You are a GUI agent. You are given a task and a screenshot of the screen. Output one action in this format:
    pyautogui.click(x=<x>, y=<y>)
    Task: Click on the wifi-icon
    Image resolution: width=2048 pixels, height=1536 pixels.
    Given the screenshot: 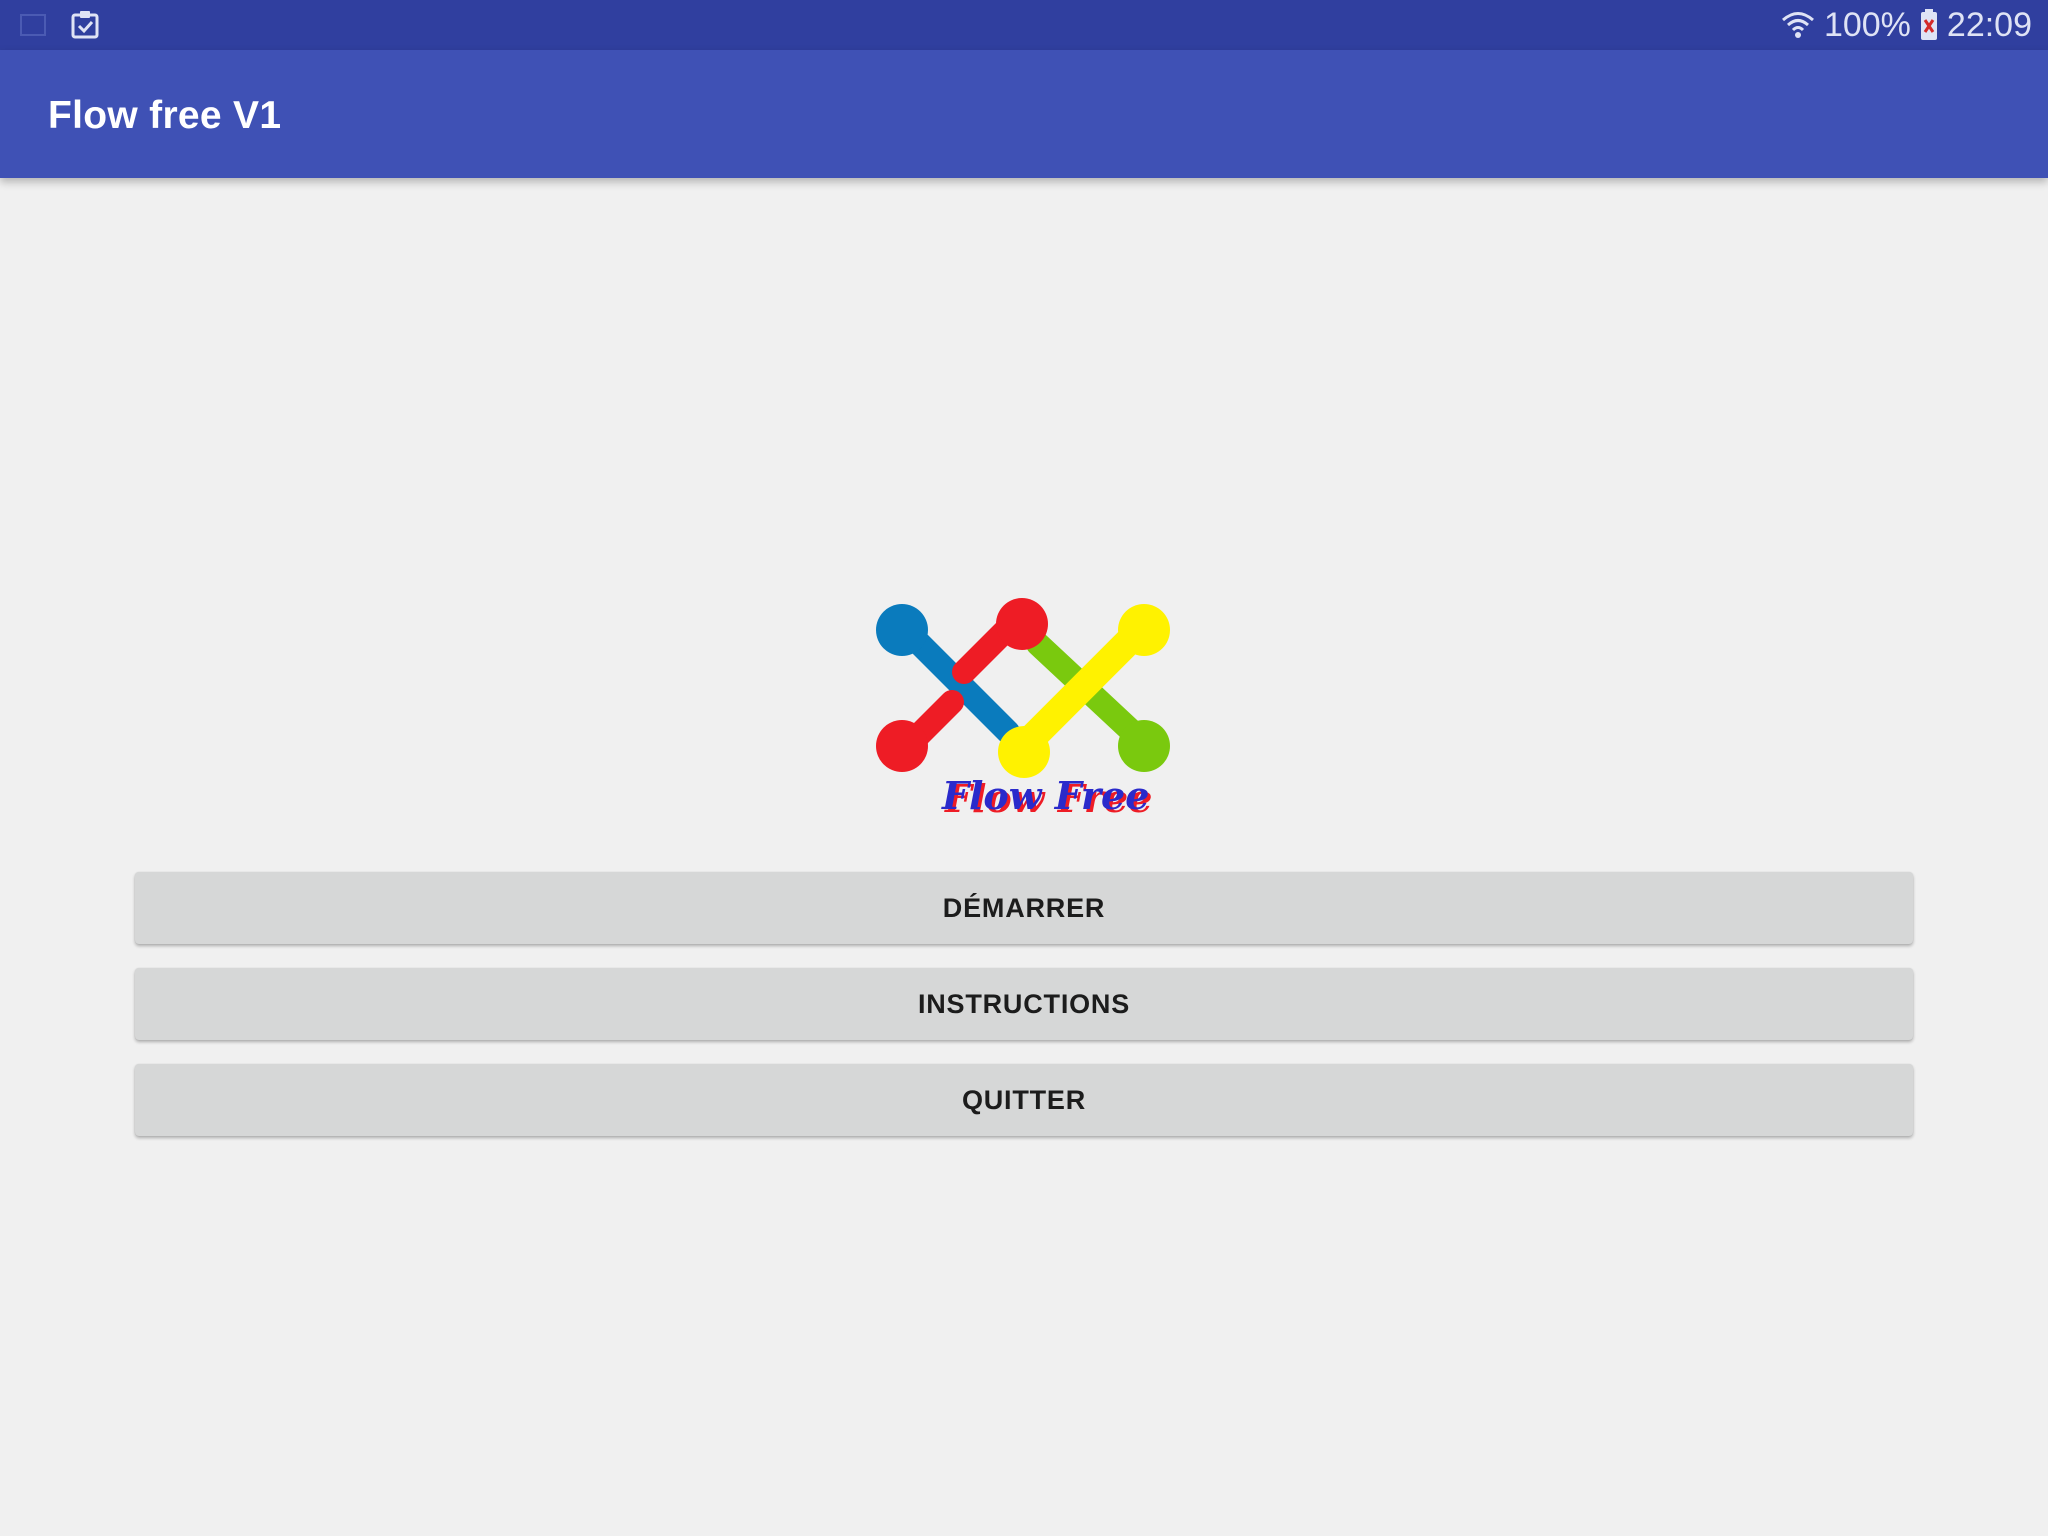 What is the action you would take?
    pyautogui.click(x=1797, y=25)
    